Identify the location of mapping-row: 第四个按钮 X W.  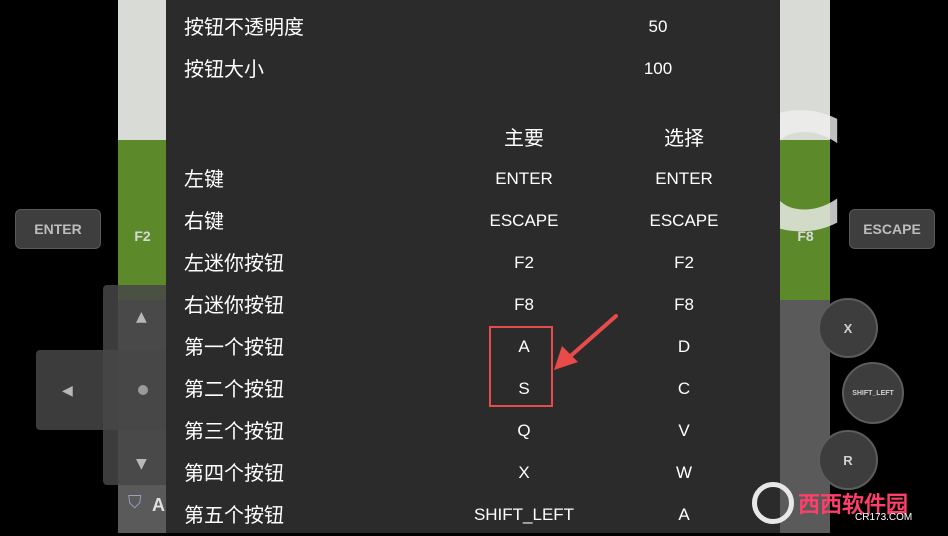
(473, 473).